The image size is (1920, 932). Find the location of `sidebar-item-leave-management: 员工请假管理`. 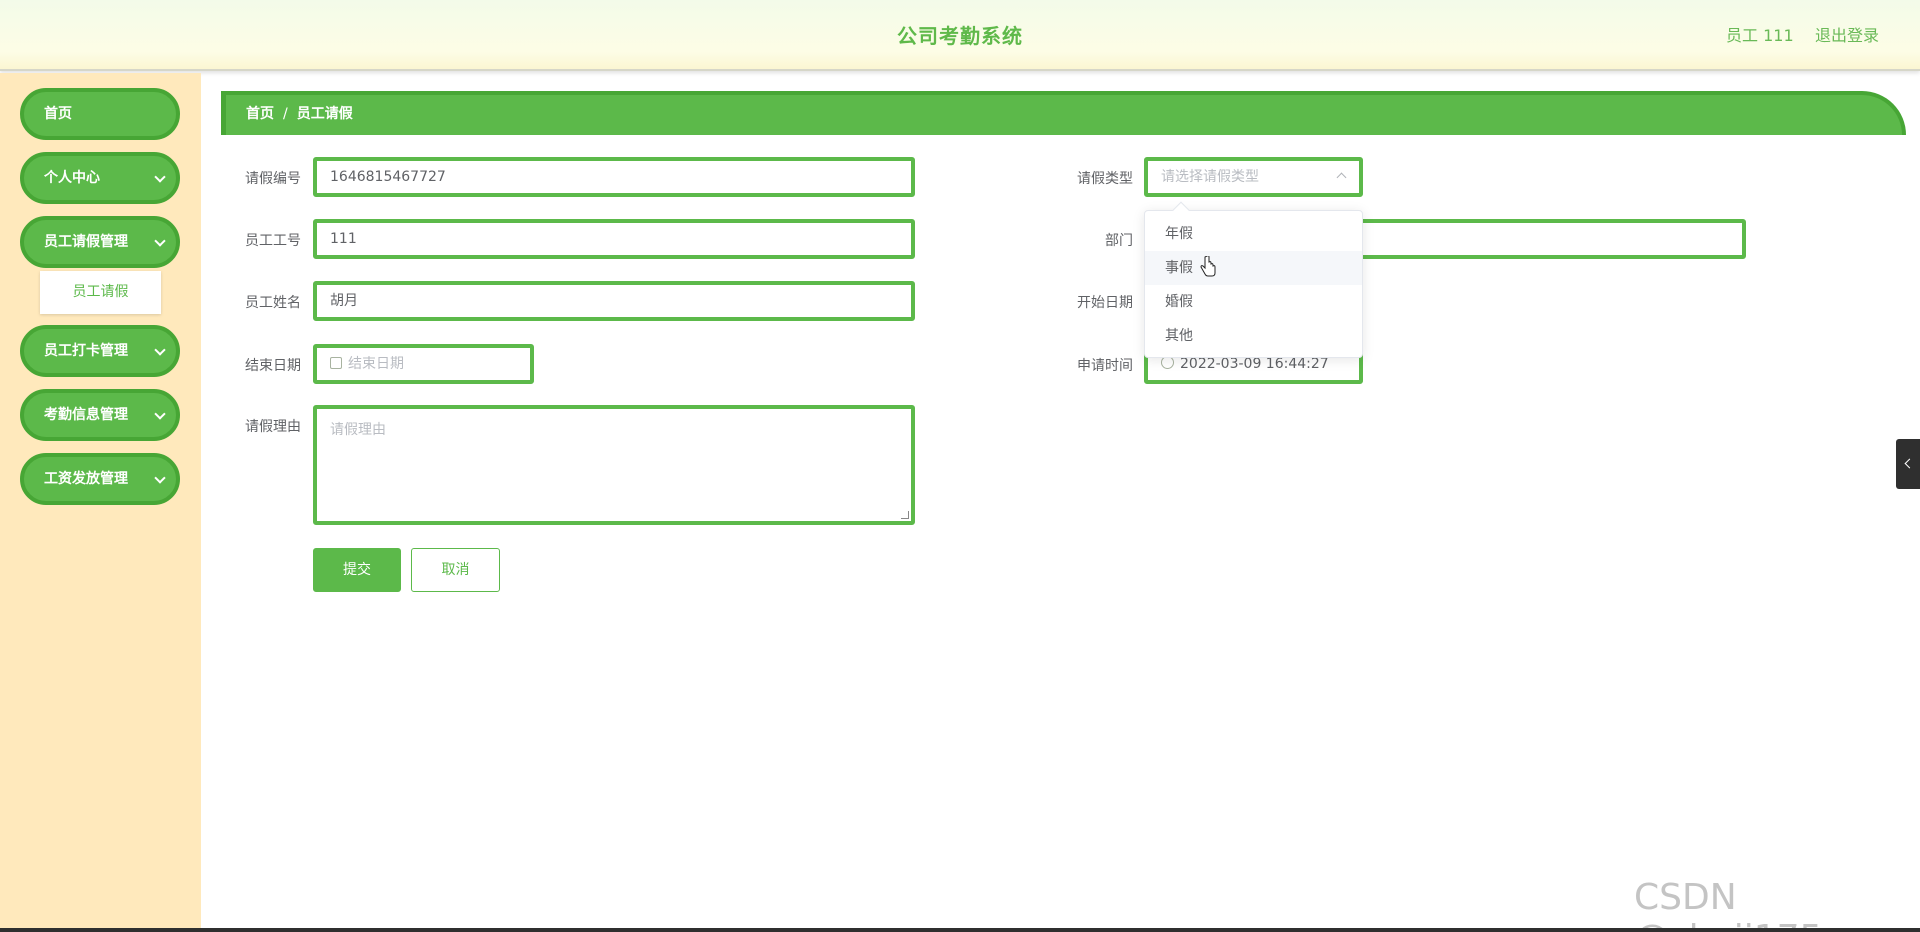

sidebar-item-leave-management: 员工请假管理 is located at coordinates (100, 242).